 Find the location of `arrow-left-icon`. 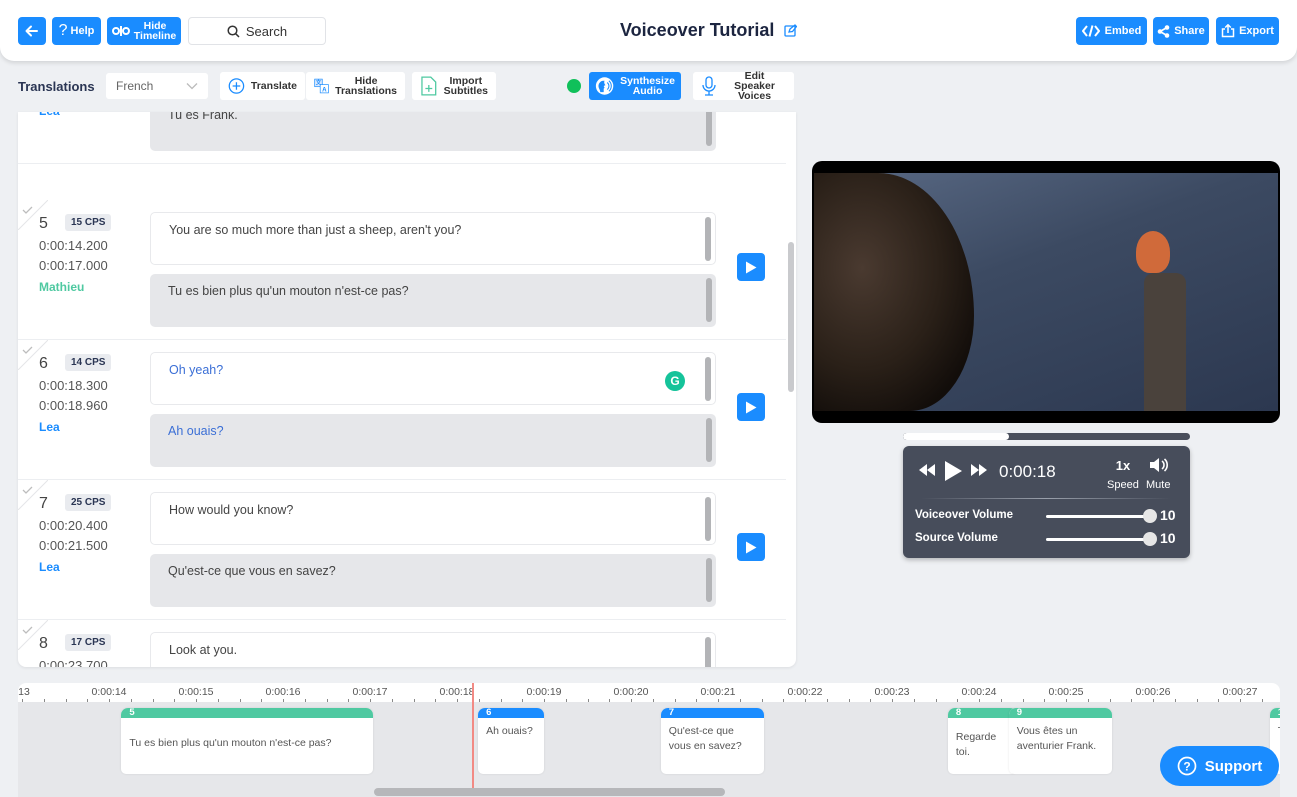

arrow-left-icon is located at coordinates (31, 31).